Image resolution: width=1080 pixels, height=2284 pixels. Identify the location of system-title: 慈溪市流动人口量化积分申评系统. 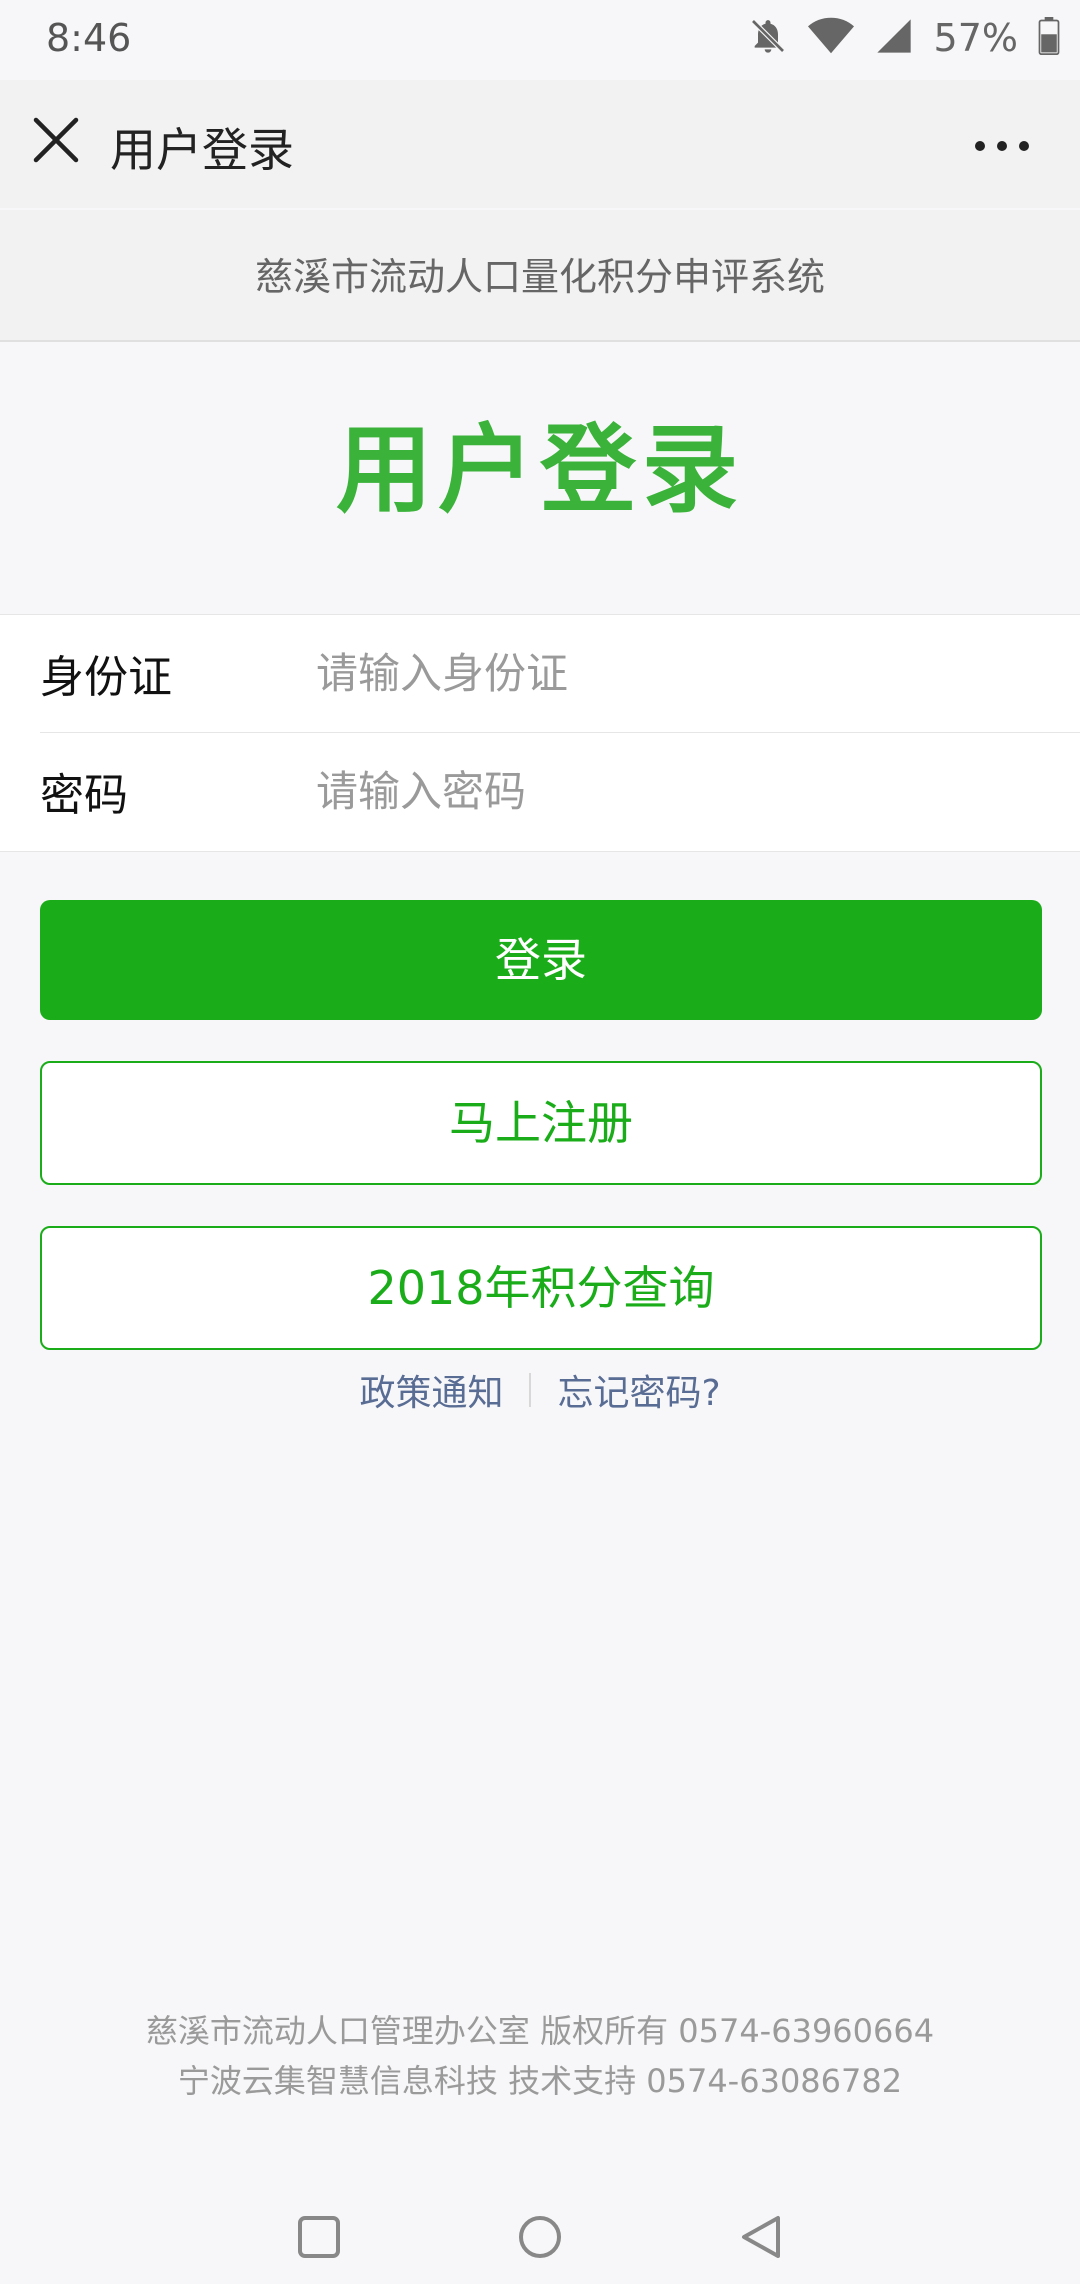
(539, 277).